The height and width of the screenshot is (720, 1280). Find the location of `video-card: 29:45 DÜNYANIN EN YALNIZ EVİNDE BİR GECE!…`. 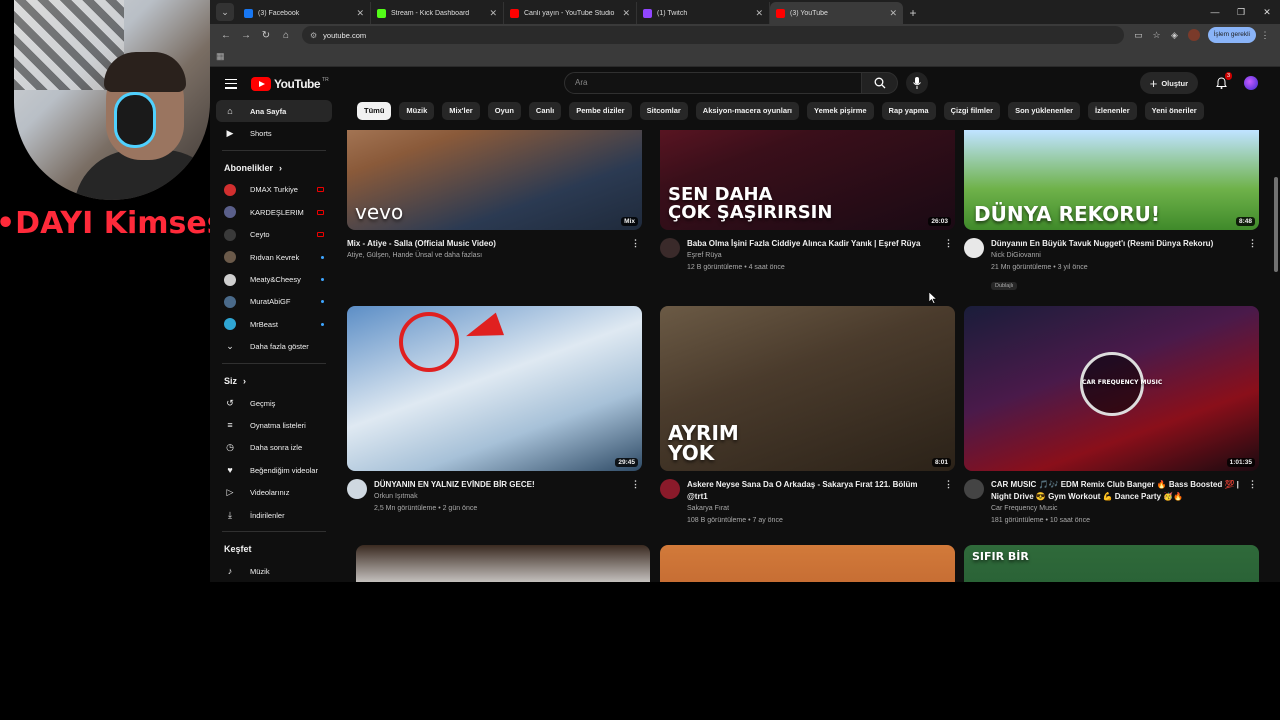

video-card: 29:45 DÜNYANIN EN YALNIZ EVİNDE BİR GECE!… is located at coordinates (494, 410).